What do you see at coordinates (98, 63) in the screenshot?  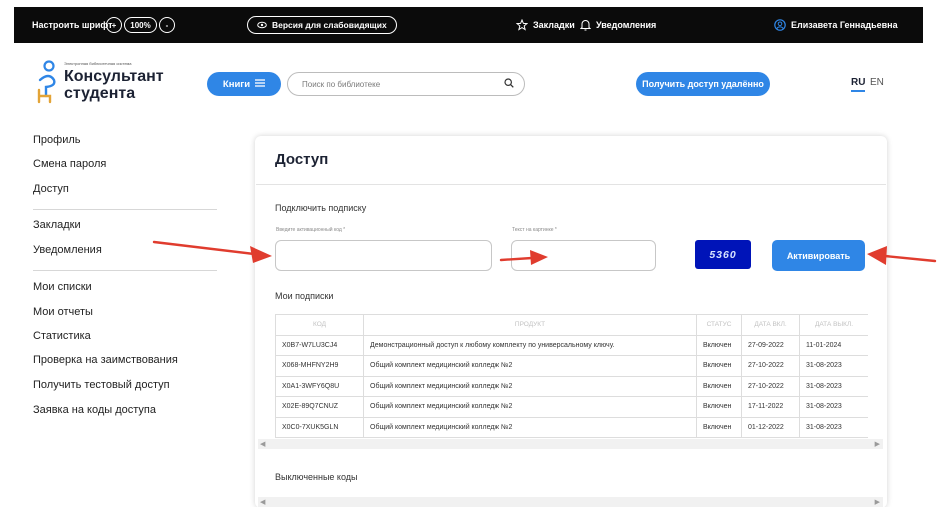 I see `logo-subtitle: Электронная библиотечная система` at bounding box center [98, 63].